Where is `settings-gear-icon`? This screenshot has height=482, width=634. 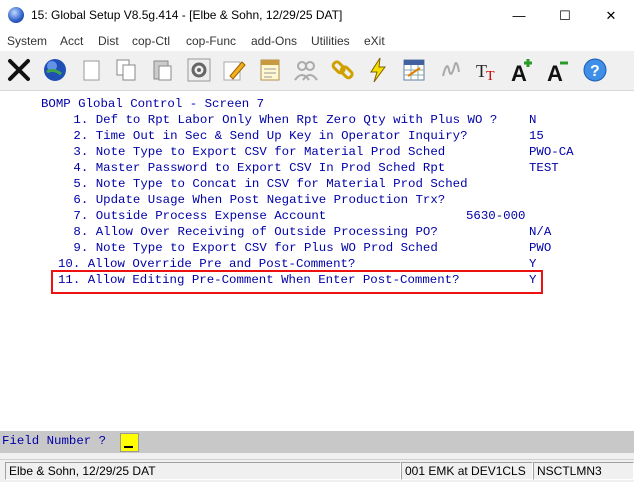 settings-gear-icon is located at coordinates (199, 70).